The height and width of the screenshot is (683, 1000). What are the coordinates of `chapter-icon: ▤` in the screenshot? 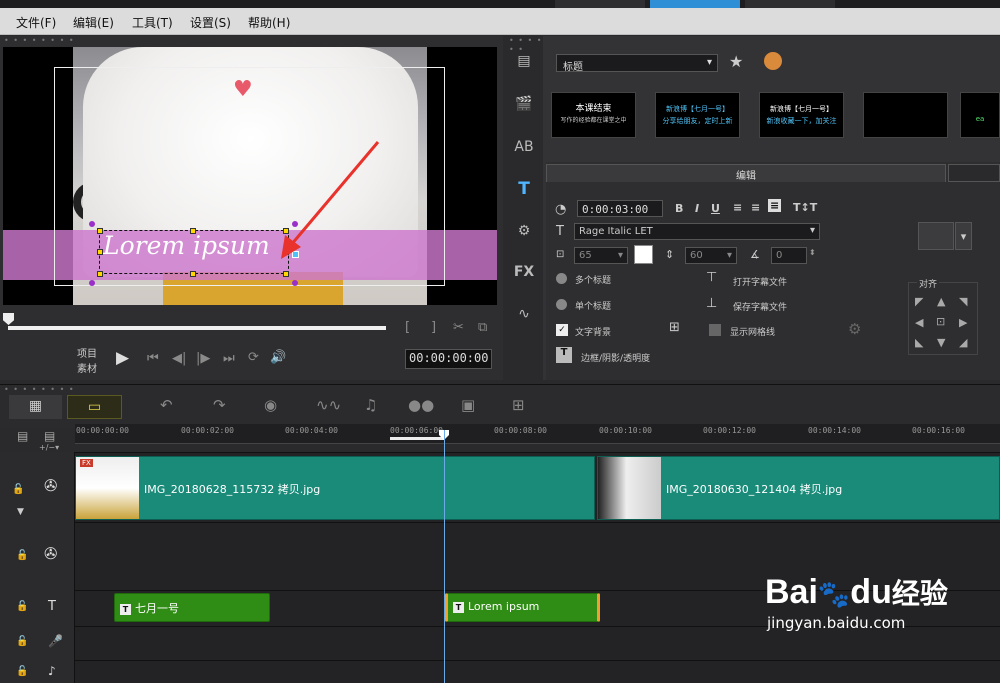 It's located at (49, 436).